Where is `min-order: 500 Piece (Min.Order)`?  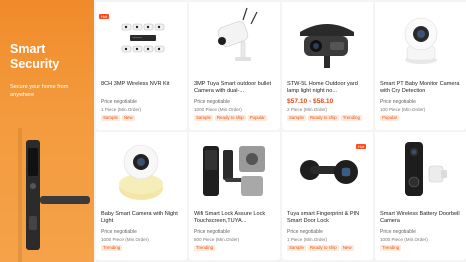
min-order: 500 Piece (Min.Order) is located at coordinates (217, 239).